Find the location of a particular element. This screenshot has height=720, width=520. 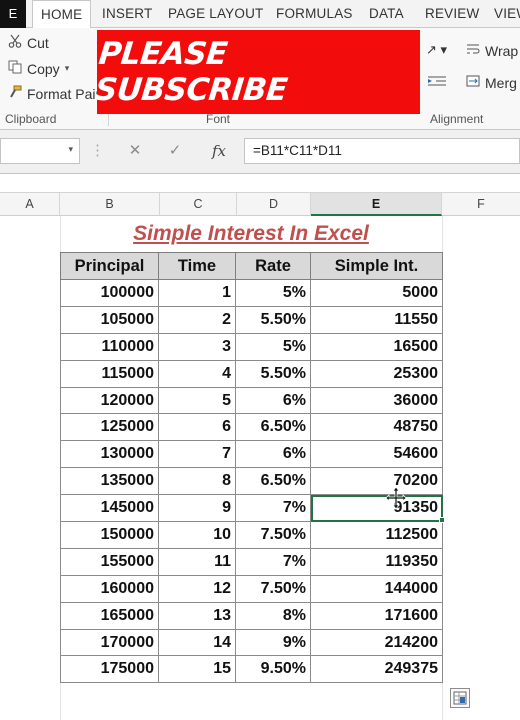

column-header-d: D is located at coordinates (274, 204).